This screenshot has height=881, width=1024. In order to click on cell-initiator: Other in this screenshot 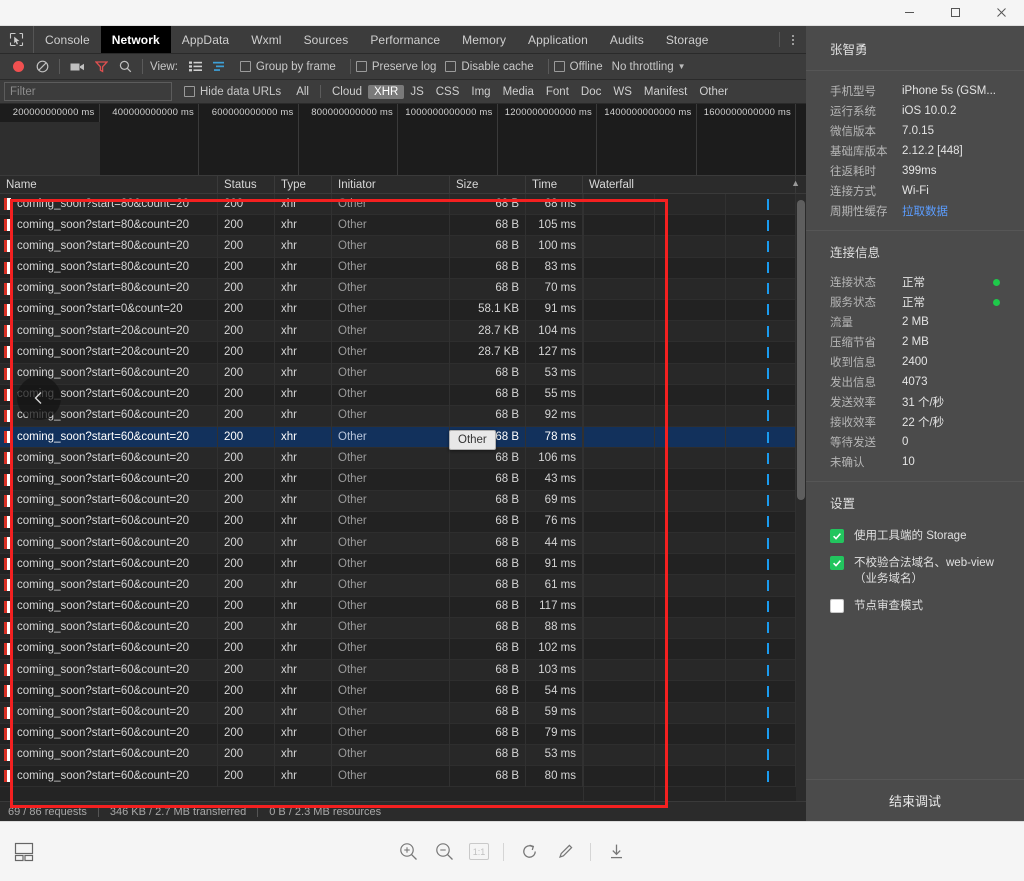, I will do `click(391, 374)`.